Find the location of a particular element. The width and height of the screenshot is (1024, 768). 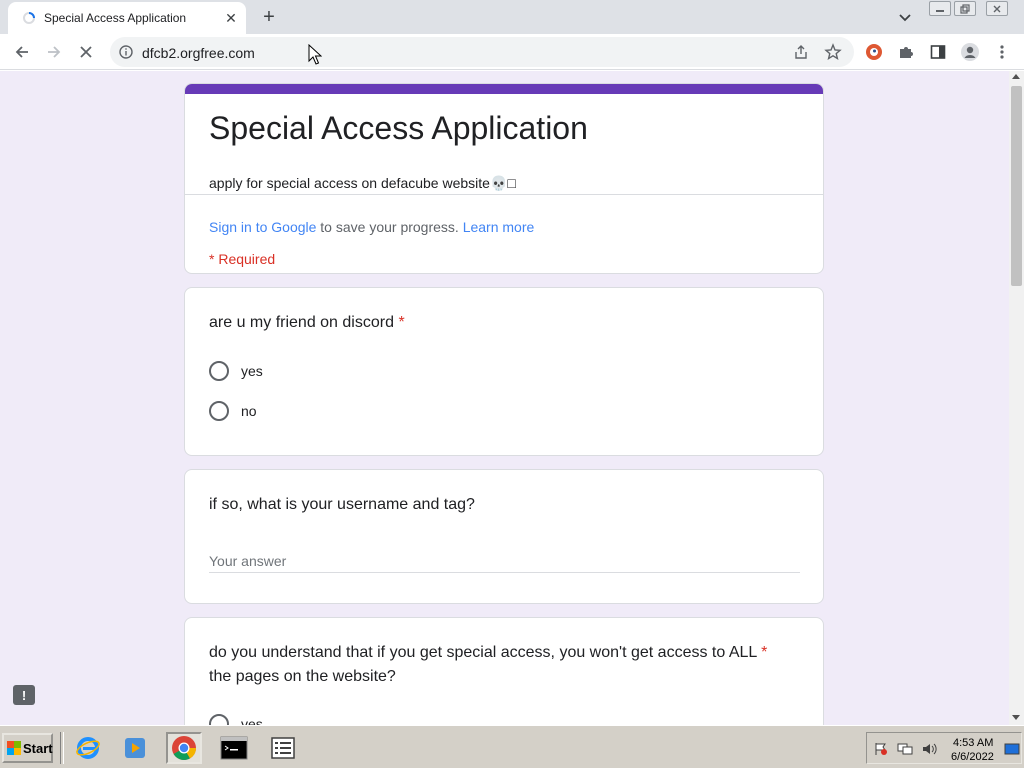

site-info-icon is located at coordinates (126, 52).